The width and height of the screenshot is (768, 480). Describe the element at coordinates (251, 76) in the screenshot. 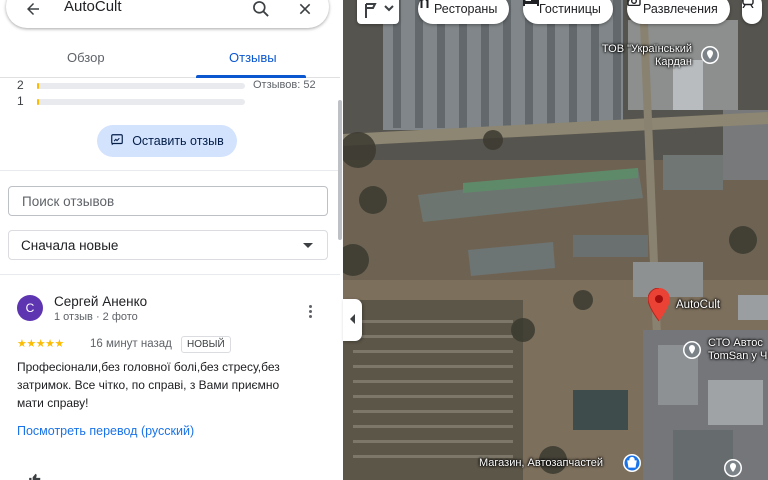

I see `active-tab-indicator` at that location.